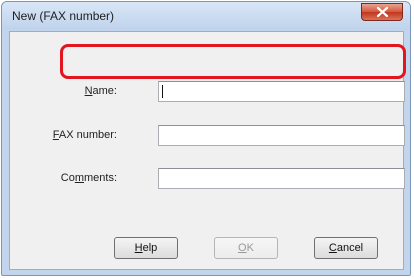  Describe the element at coordinates (281, 91) in the screenshot. I see `name-input` at that location.